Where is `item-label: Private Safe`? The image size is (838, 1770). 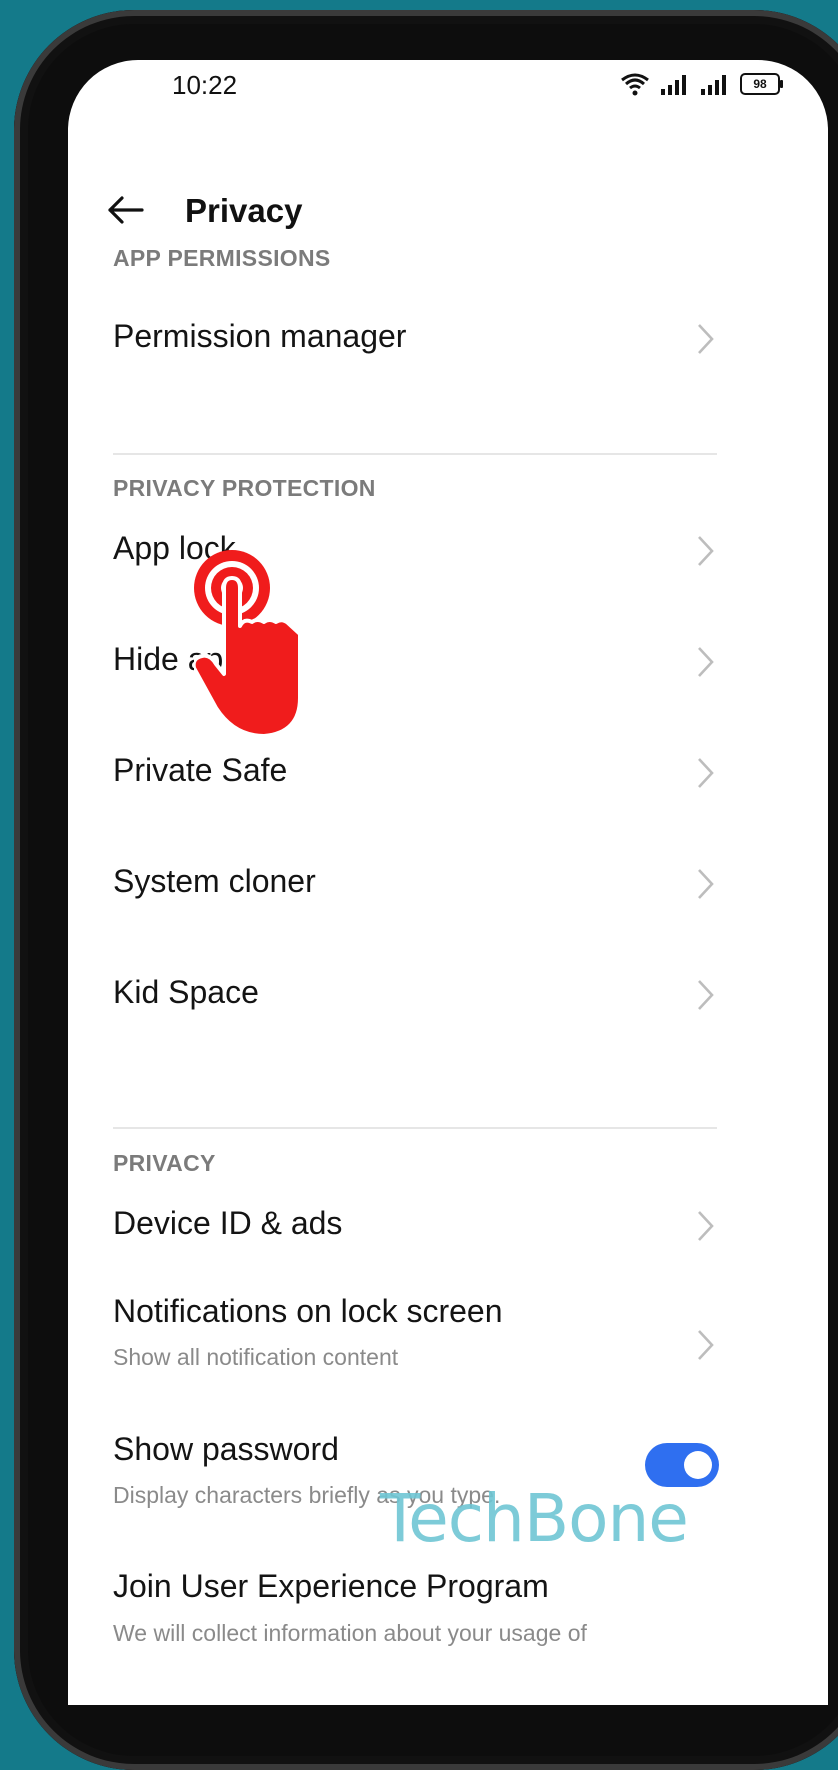 item-label: Private Safe is located at coordinates (200, 770).